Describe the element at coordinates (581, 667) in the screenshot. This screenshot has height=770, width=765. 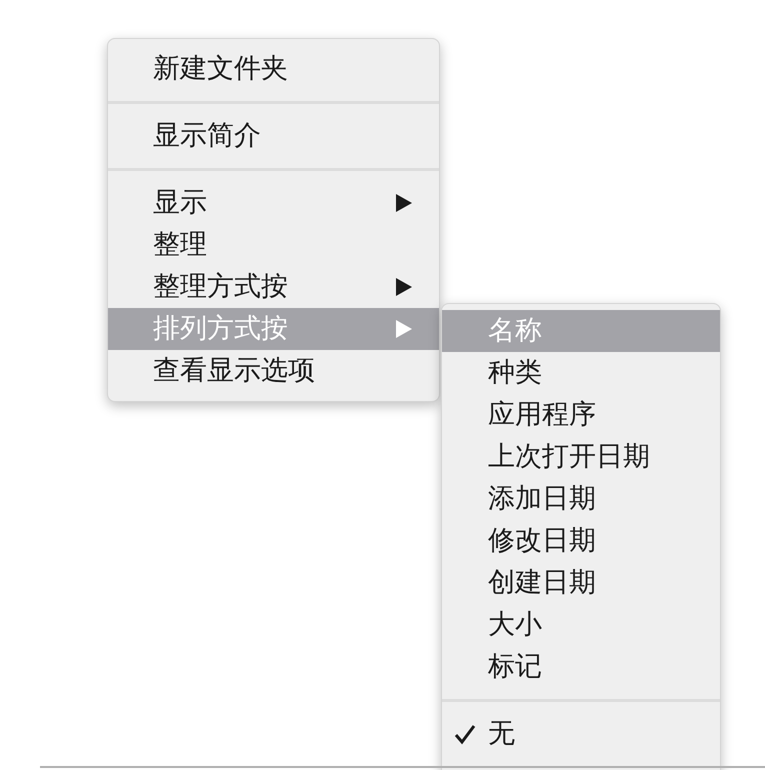
I see `menu-item: 标记` at that location.